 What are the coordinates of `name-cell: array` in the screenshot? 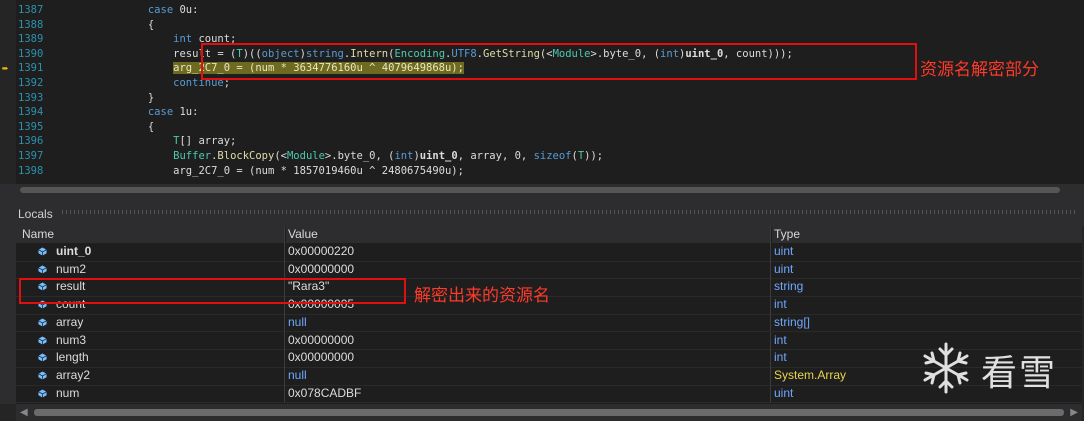 It's located at (150, 322).